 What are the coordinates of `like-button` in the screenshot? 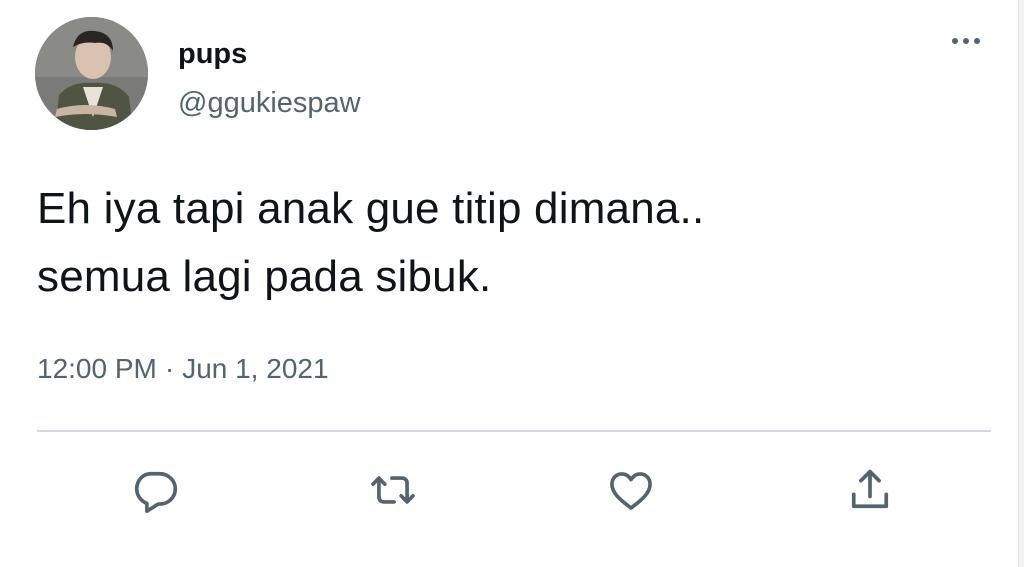 It's located at (631, 490).